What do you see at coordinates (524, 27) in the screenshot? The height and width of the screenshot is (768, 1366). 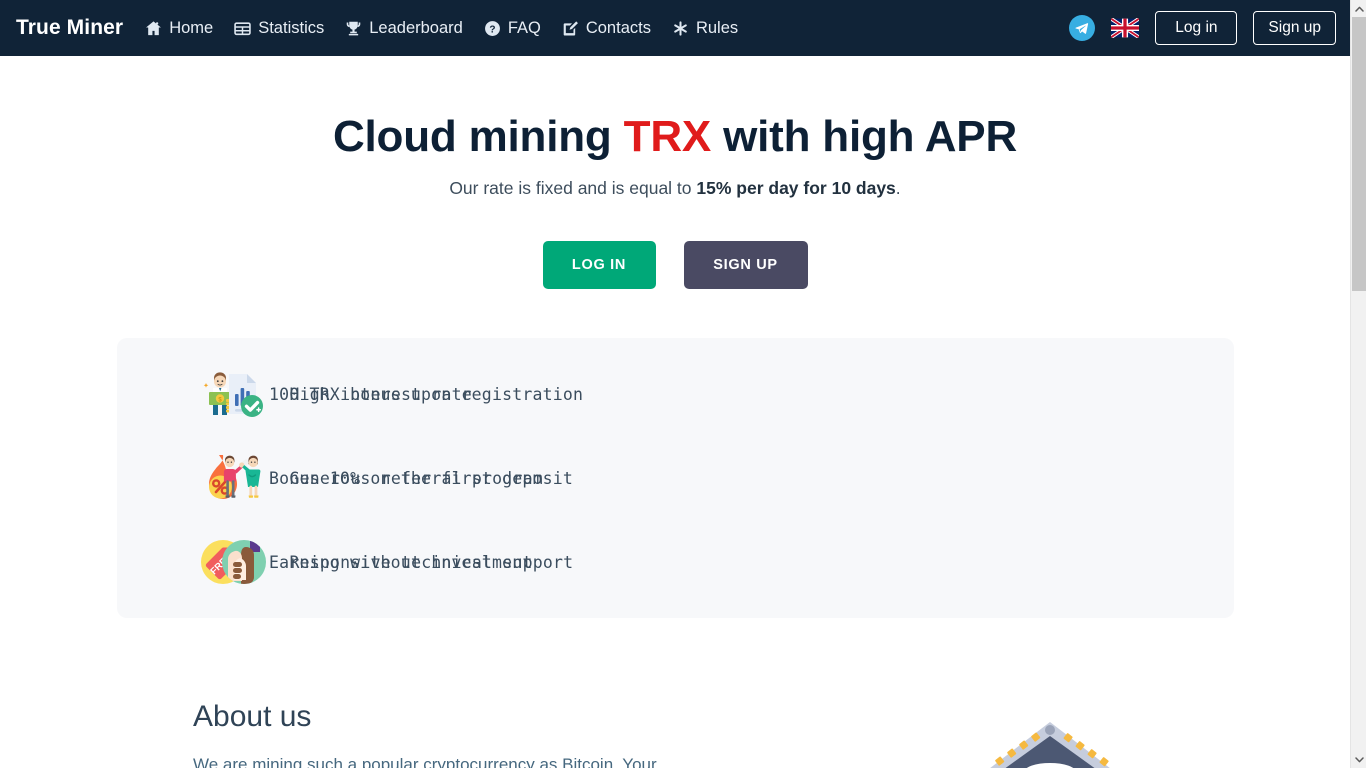 I see `nav-item-faq-label: FAQ` at bounding box center [524, 27].